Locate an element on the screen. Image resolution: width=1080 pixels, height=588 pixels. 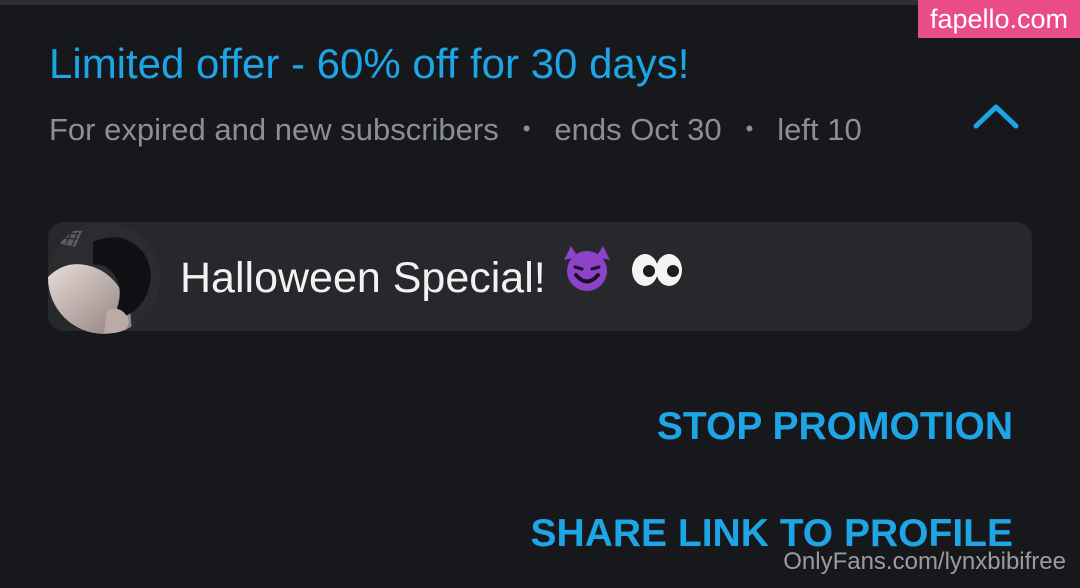
chevron-up-icon is located at coordinates (996, 116).